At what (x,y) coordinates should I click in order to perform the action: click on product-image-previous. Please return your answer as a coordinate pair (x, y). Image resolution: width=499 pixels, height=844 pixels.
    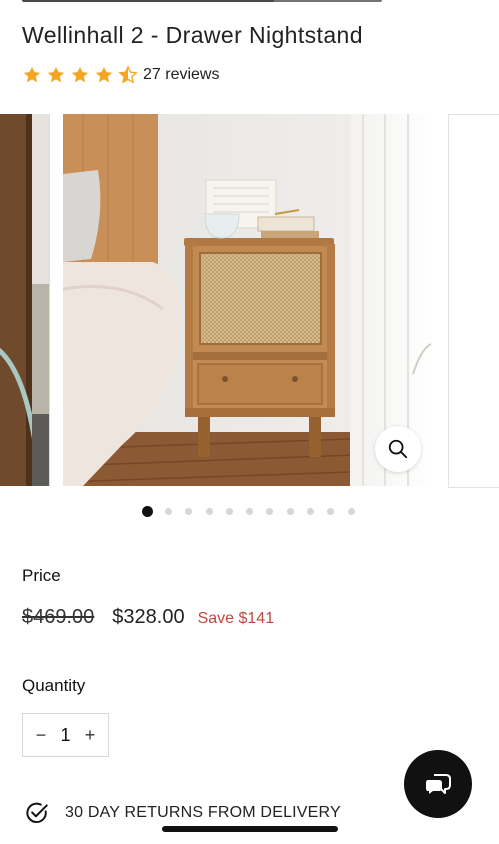
    Looking at the image, I should click on (24, 300).